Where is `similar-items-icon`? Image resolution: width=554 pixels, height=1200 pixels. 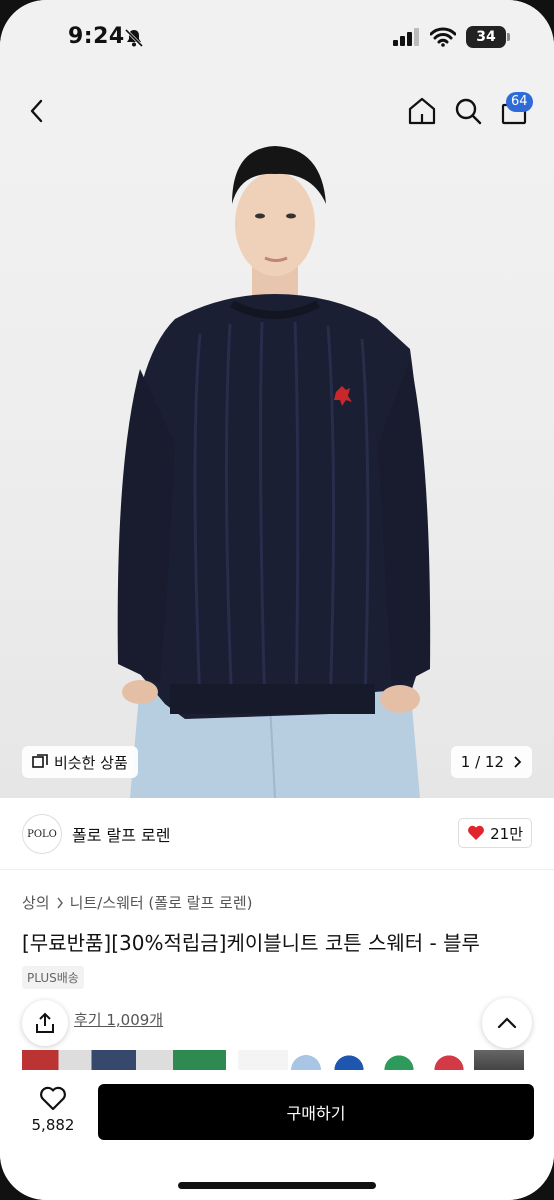
similar-items-icon is located at coordinates (40, 761).